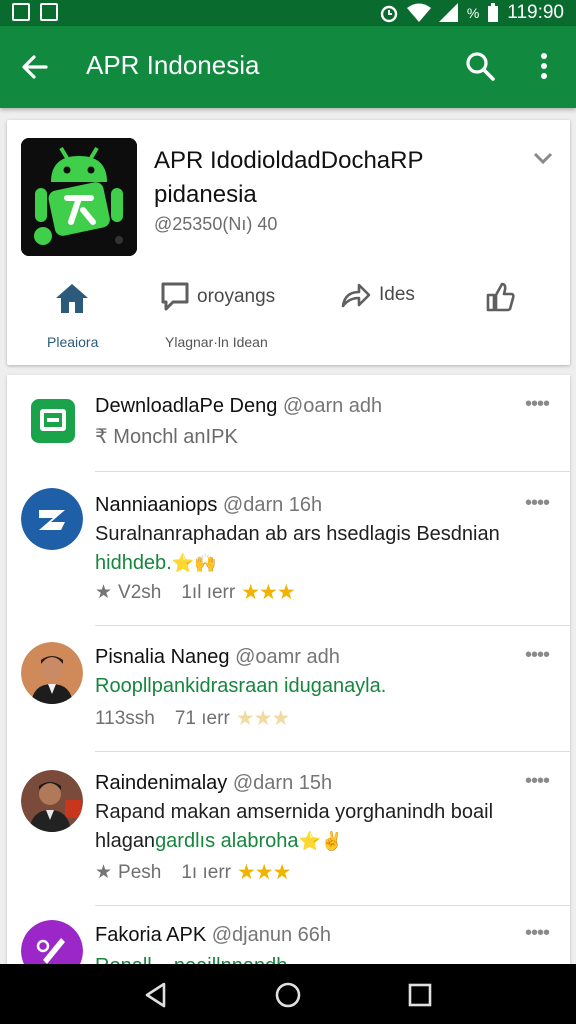 This screenshot has width=576, height=1024. Describe the element at coordinates (140, 872) in the screenshot. I see `post-time: Pesh` at that location.